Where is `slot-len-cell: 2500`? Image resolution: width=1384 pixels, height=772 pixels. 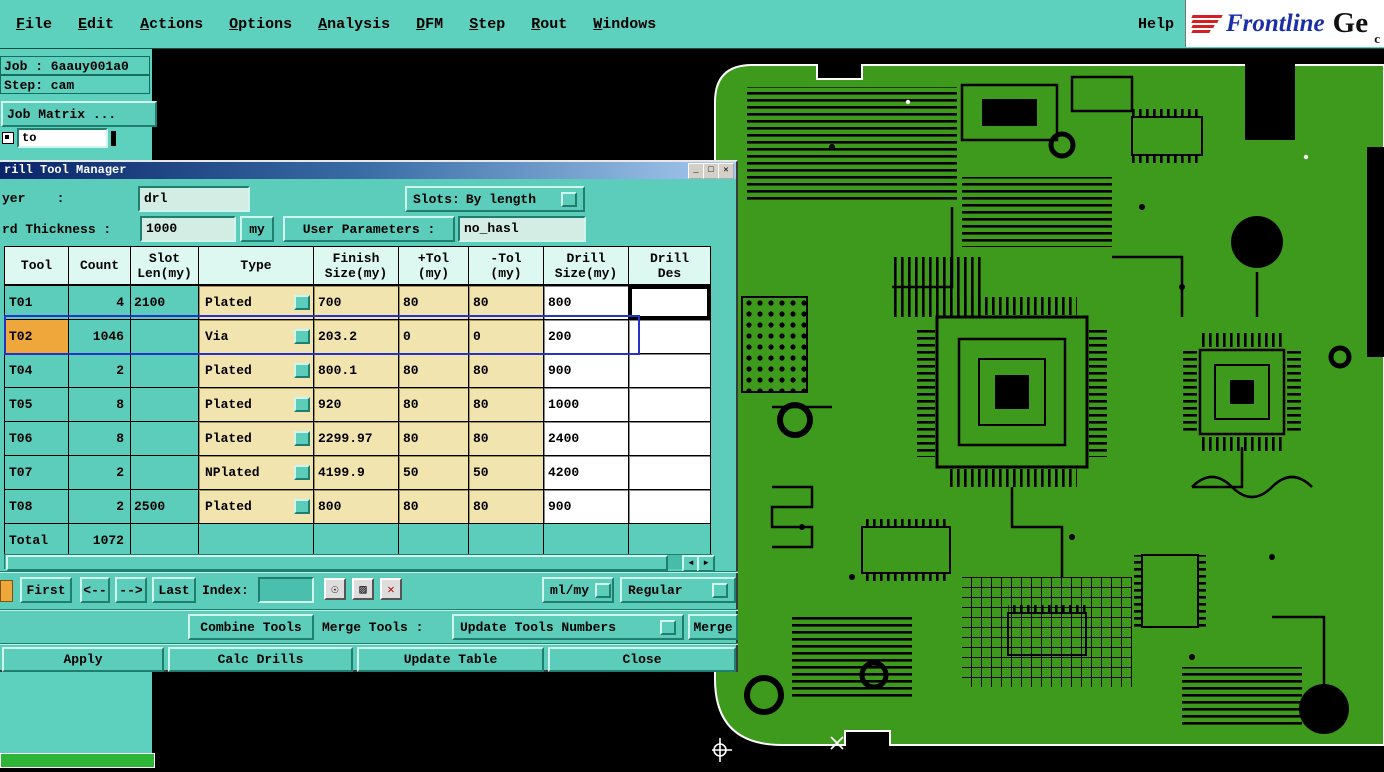 slot-len-cell: 2500 is located at coordinates (164, 506).